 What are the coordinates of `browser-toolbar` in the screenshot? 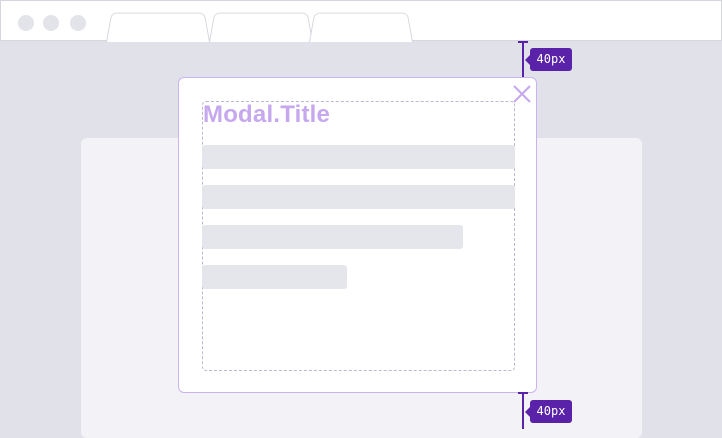 It's located at (361, 21).